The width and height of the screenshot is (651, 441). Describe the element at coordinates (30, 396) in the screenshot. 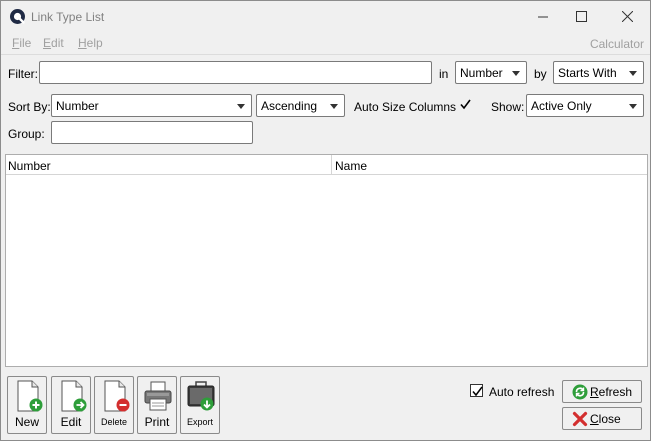

I see `new-document-icon` at that location.